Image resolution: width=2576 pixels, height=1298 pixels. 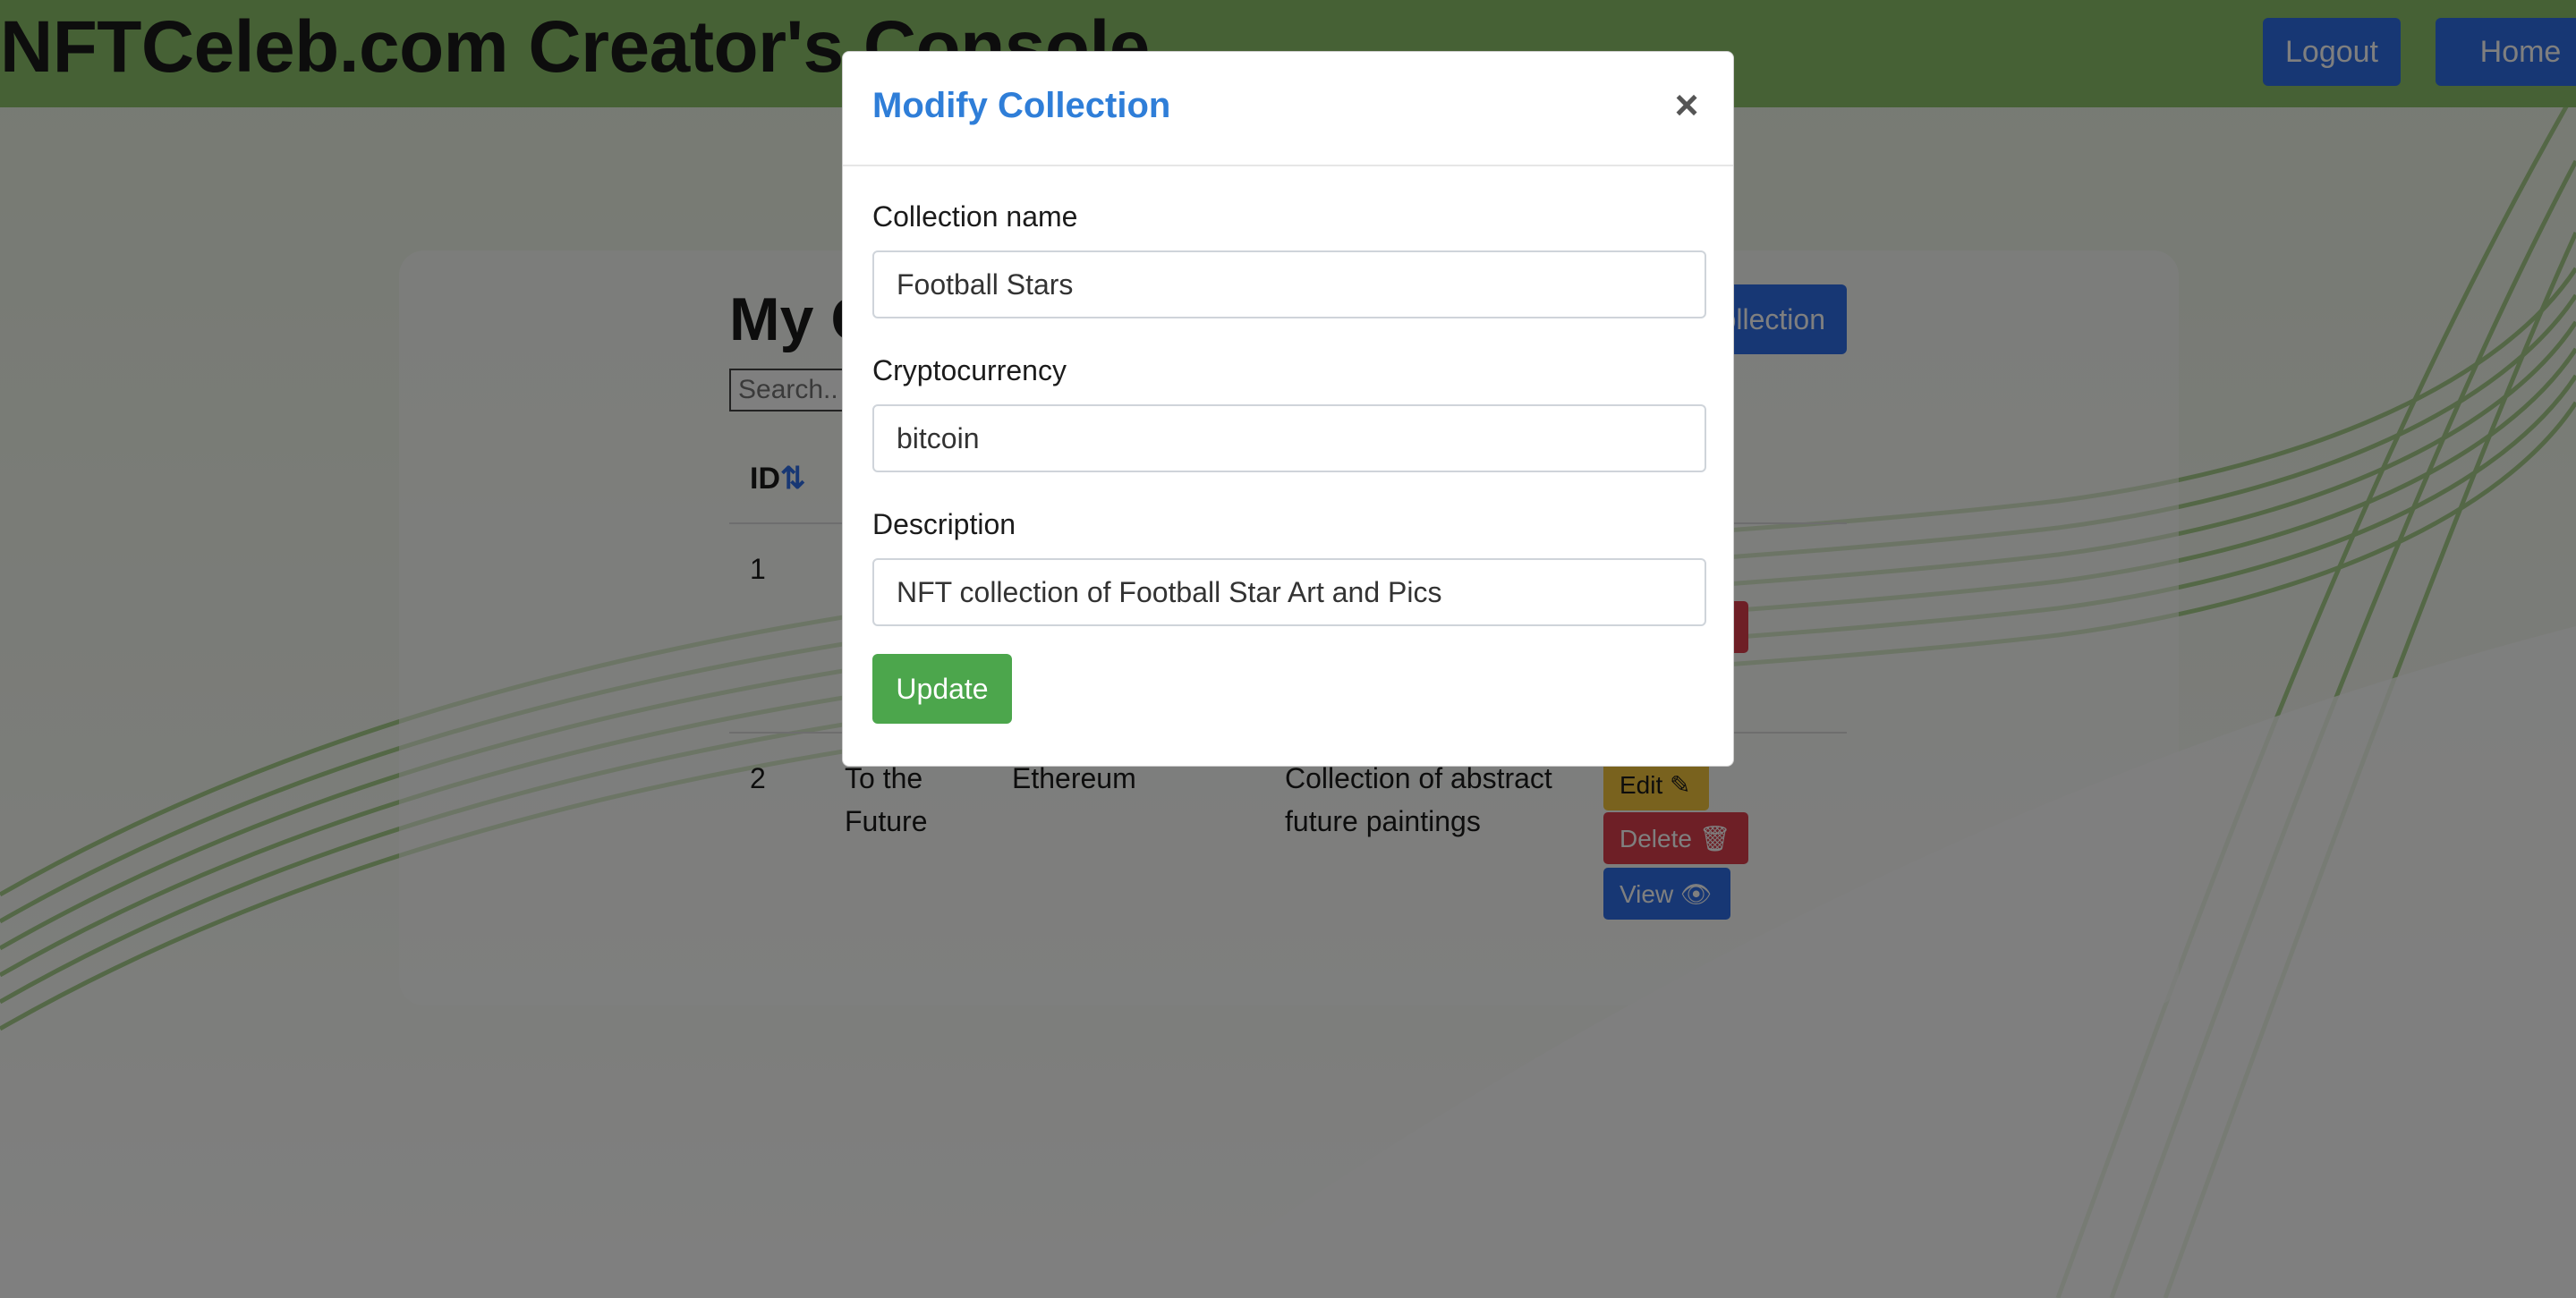 What do you see at coordinates (1289, 438) in the screenshot?
I see `cryptocurrency-input` at bounding box center [1289, 438].